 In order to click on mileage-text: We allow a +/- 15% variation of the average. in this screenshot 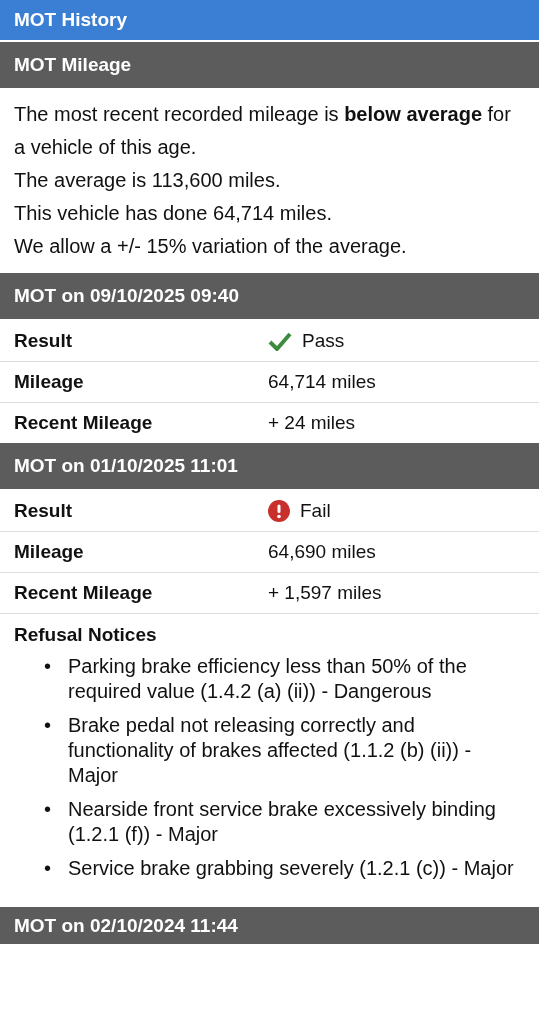, I will do `click(211, 246)`.